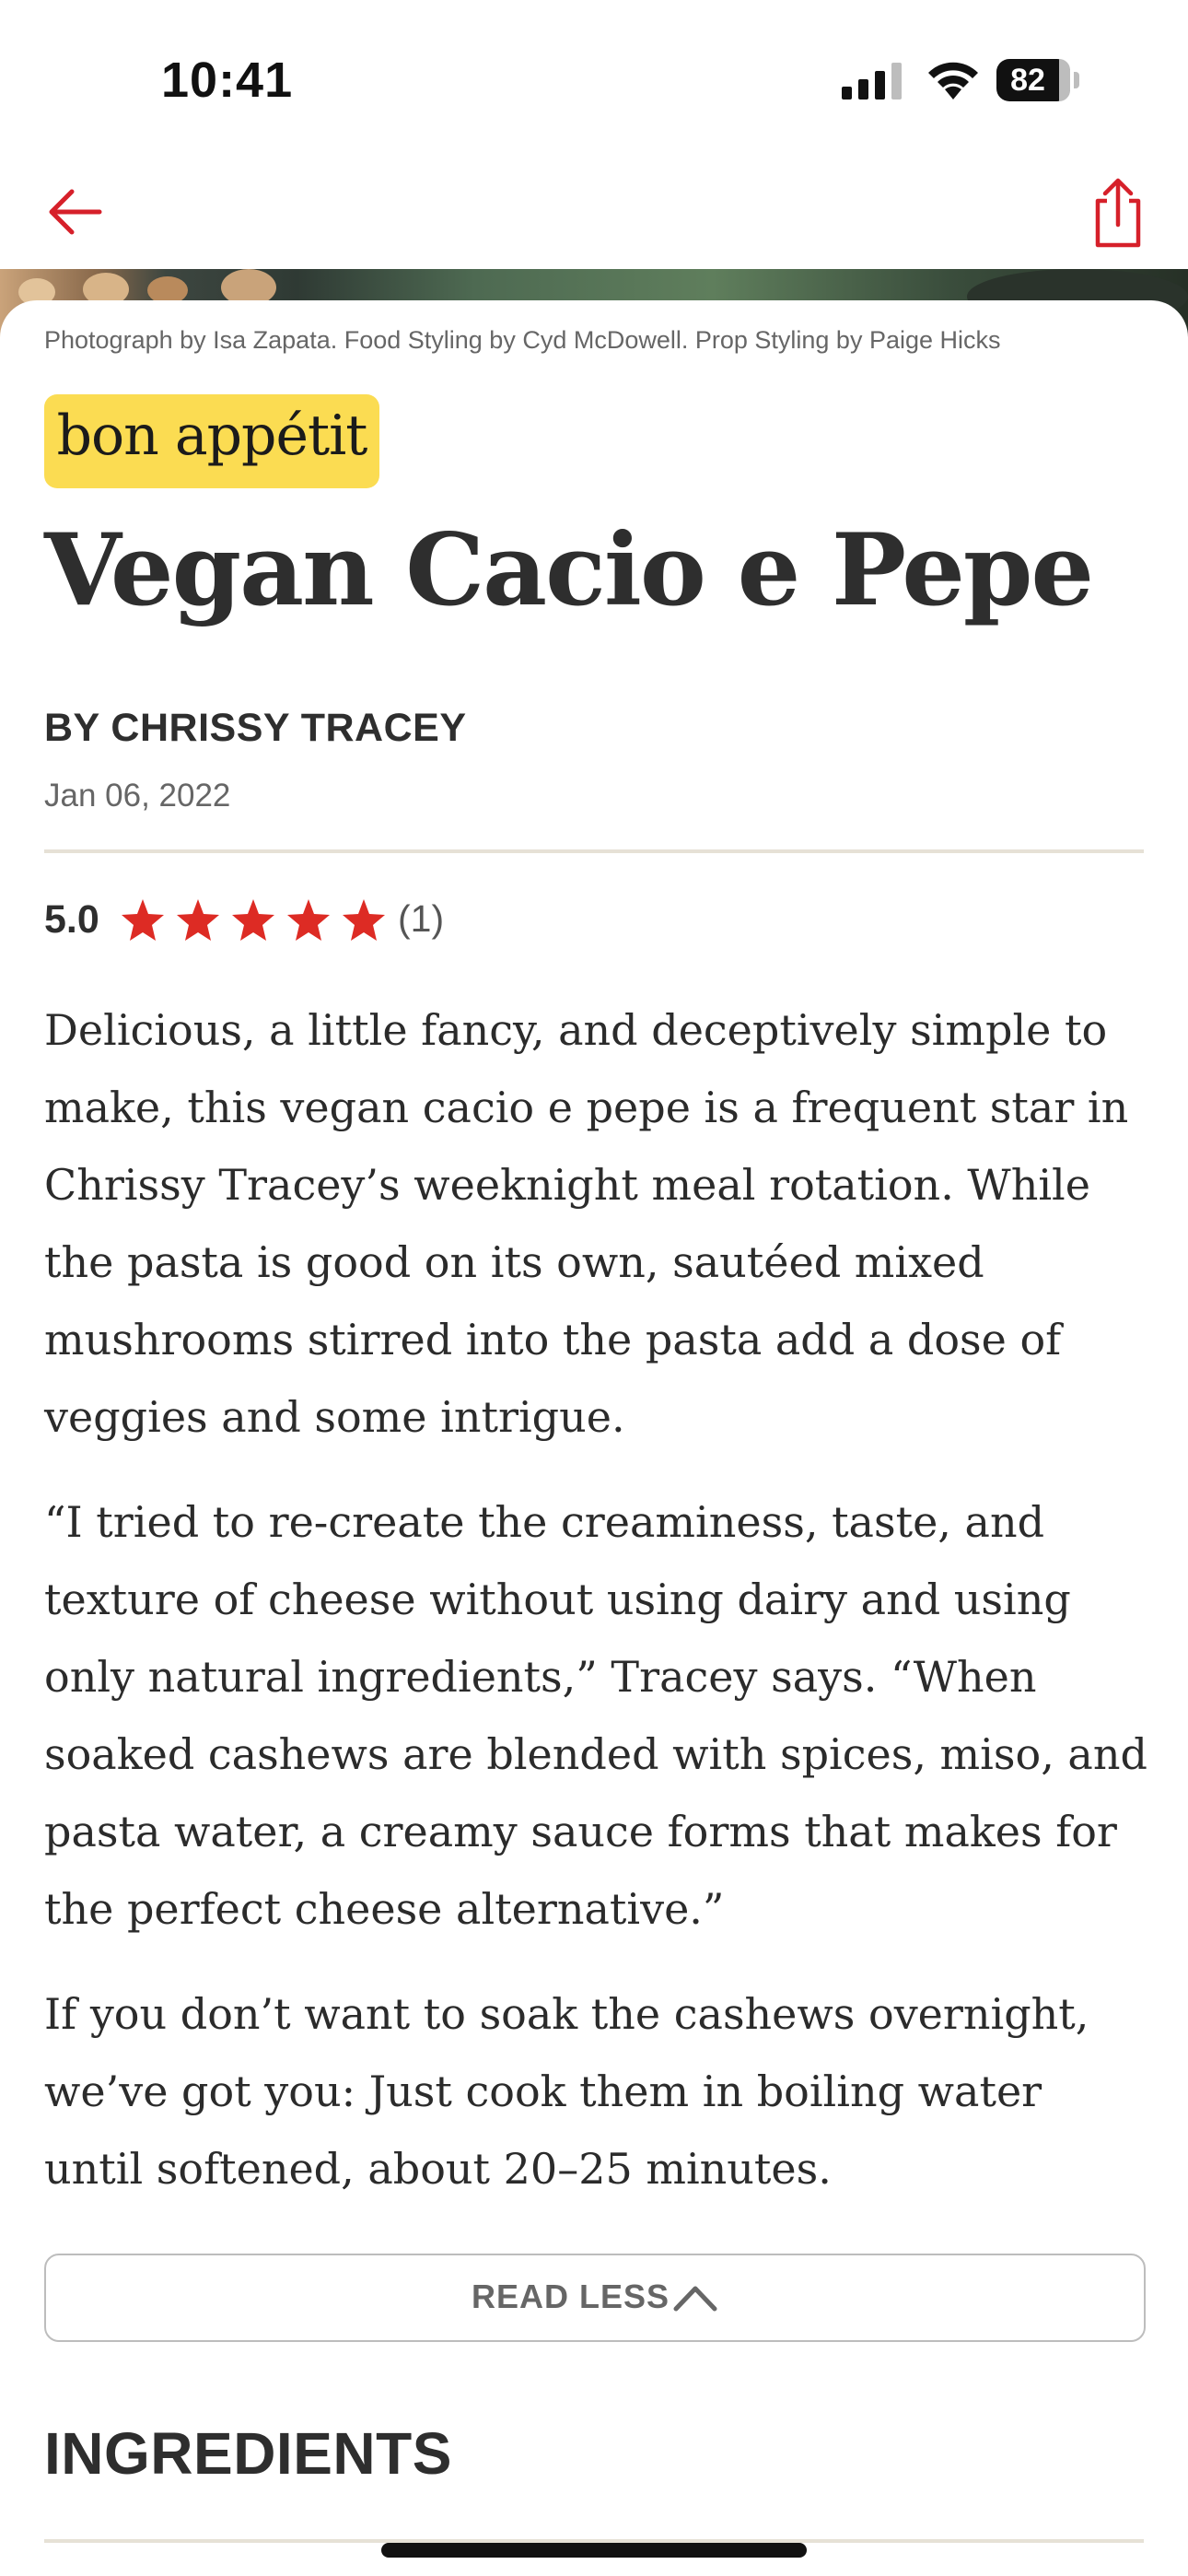  I want to click on rating-row: 5.0 (1), so click(458, 919).